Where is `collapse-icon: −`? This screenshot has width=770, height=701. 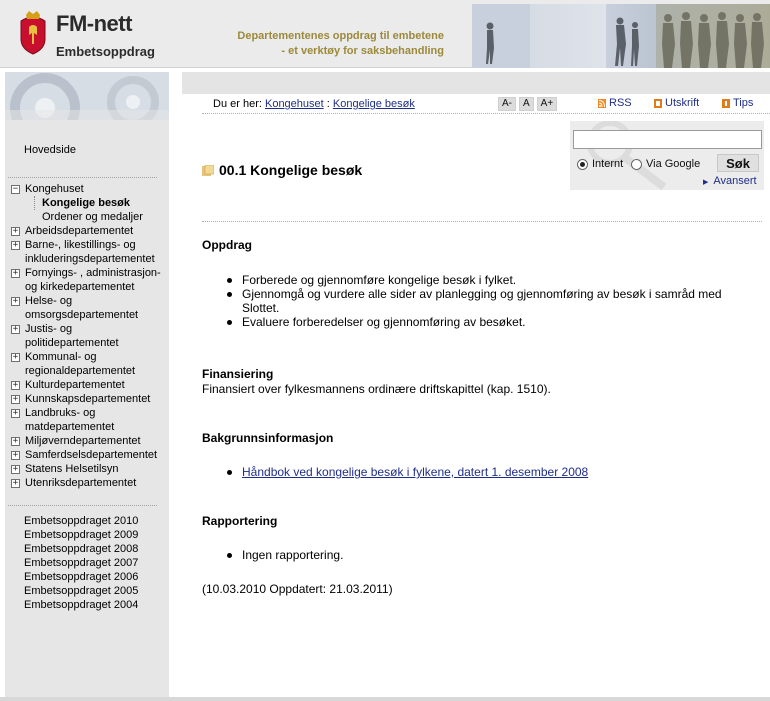
collapse-icon: − is located at coordinates (15, 189).